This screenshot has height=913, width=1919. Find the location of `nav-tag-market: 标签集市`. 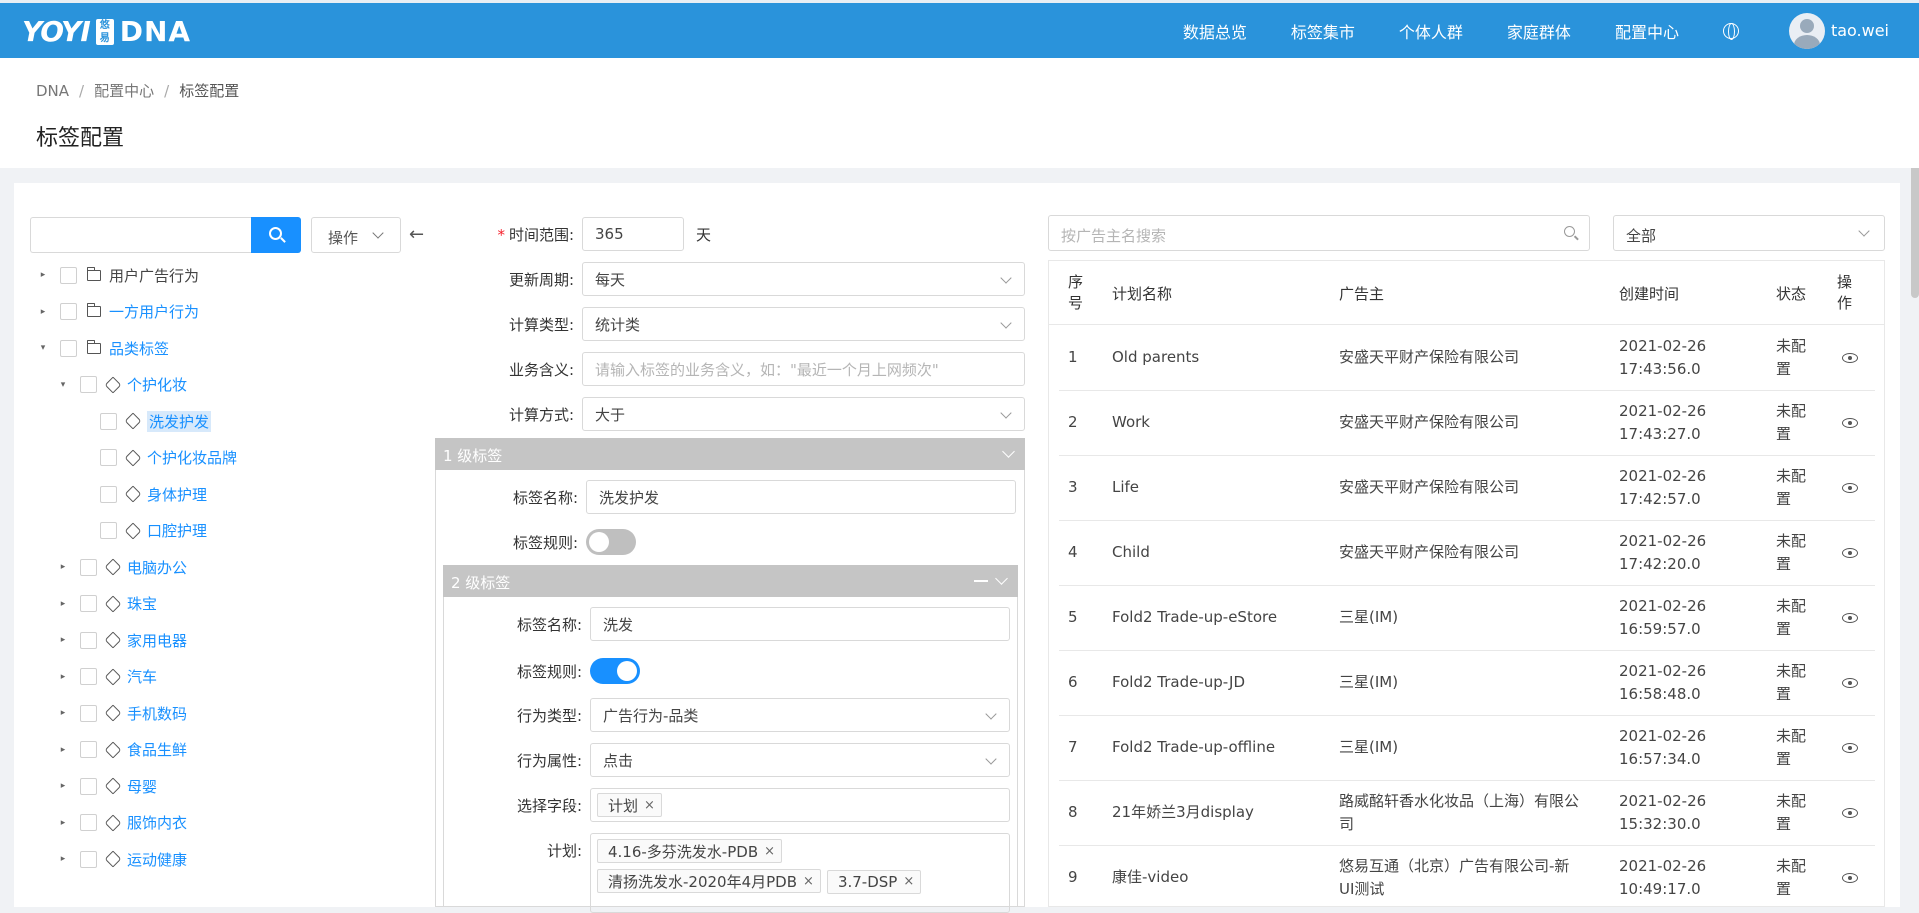

nav-tag-market: 标签集市 is located at coordinates (1323, 31).